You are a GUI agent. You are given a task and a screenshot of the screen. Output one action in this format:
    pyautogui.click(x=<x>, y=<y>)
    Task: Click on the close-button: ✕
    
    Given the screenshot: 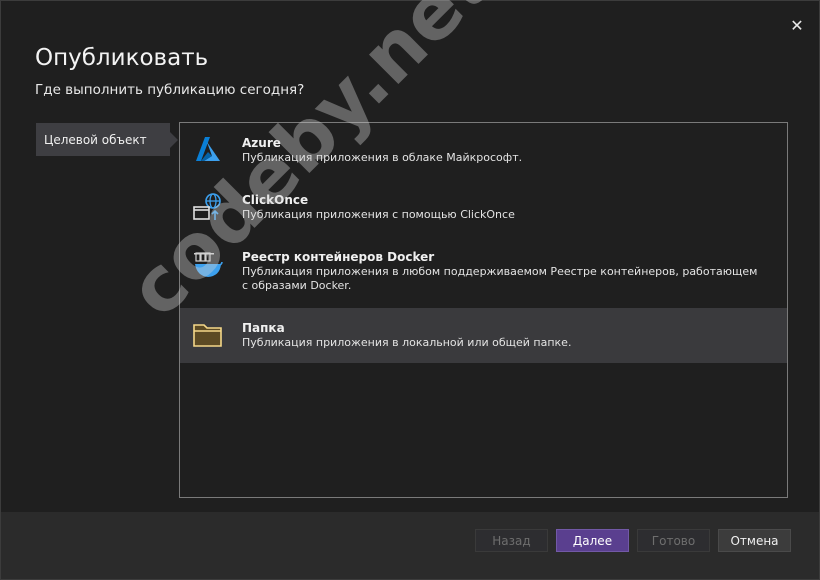 What is the action you would take?
    pyautogui.click(x=797, y=26)
    